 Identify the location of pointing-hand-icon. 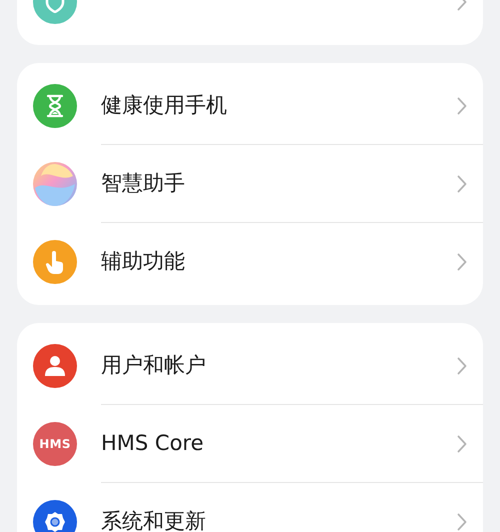
(55, 262).